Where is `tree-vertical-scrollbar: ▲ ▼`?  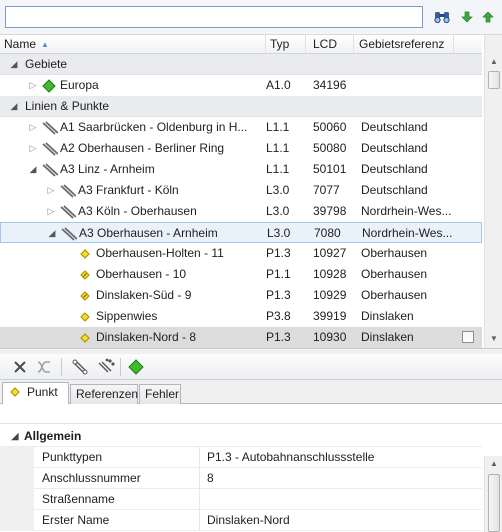
tree-vertical-scrollbar: ▲ ▼ is located at coordinates (493, 191).